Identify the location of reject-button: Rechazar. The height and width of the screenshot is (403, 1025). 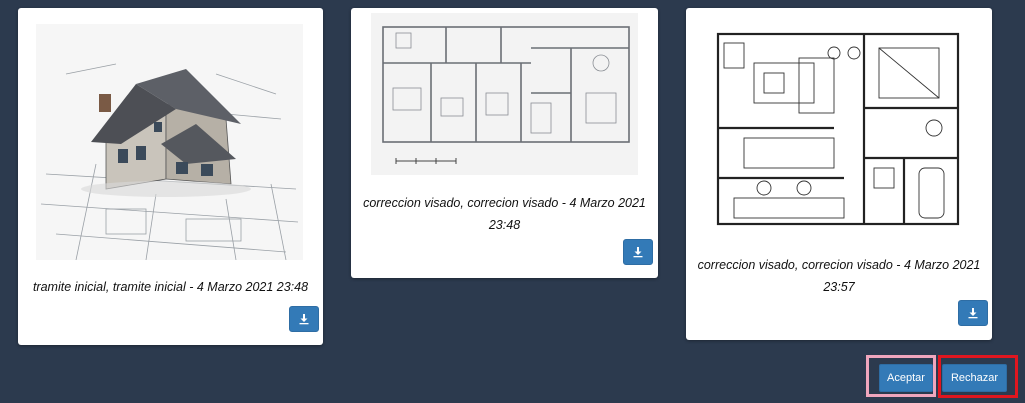
(974, 378).